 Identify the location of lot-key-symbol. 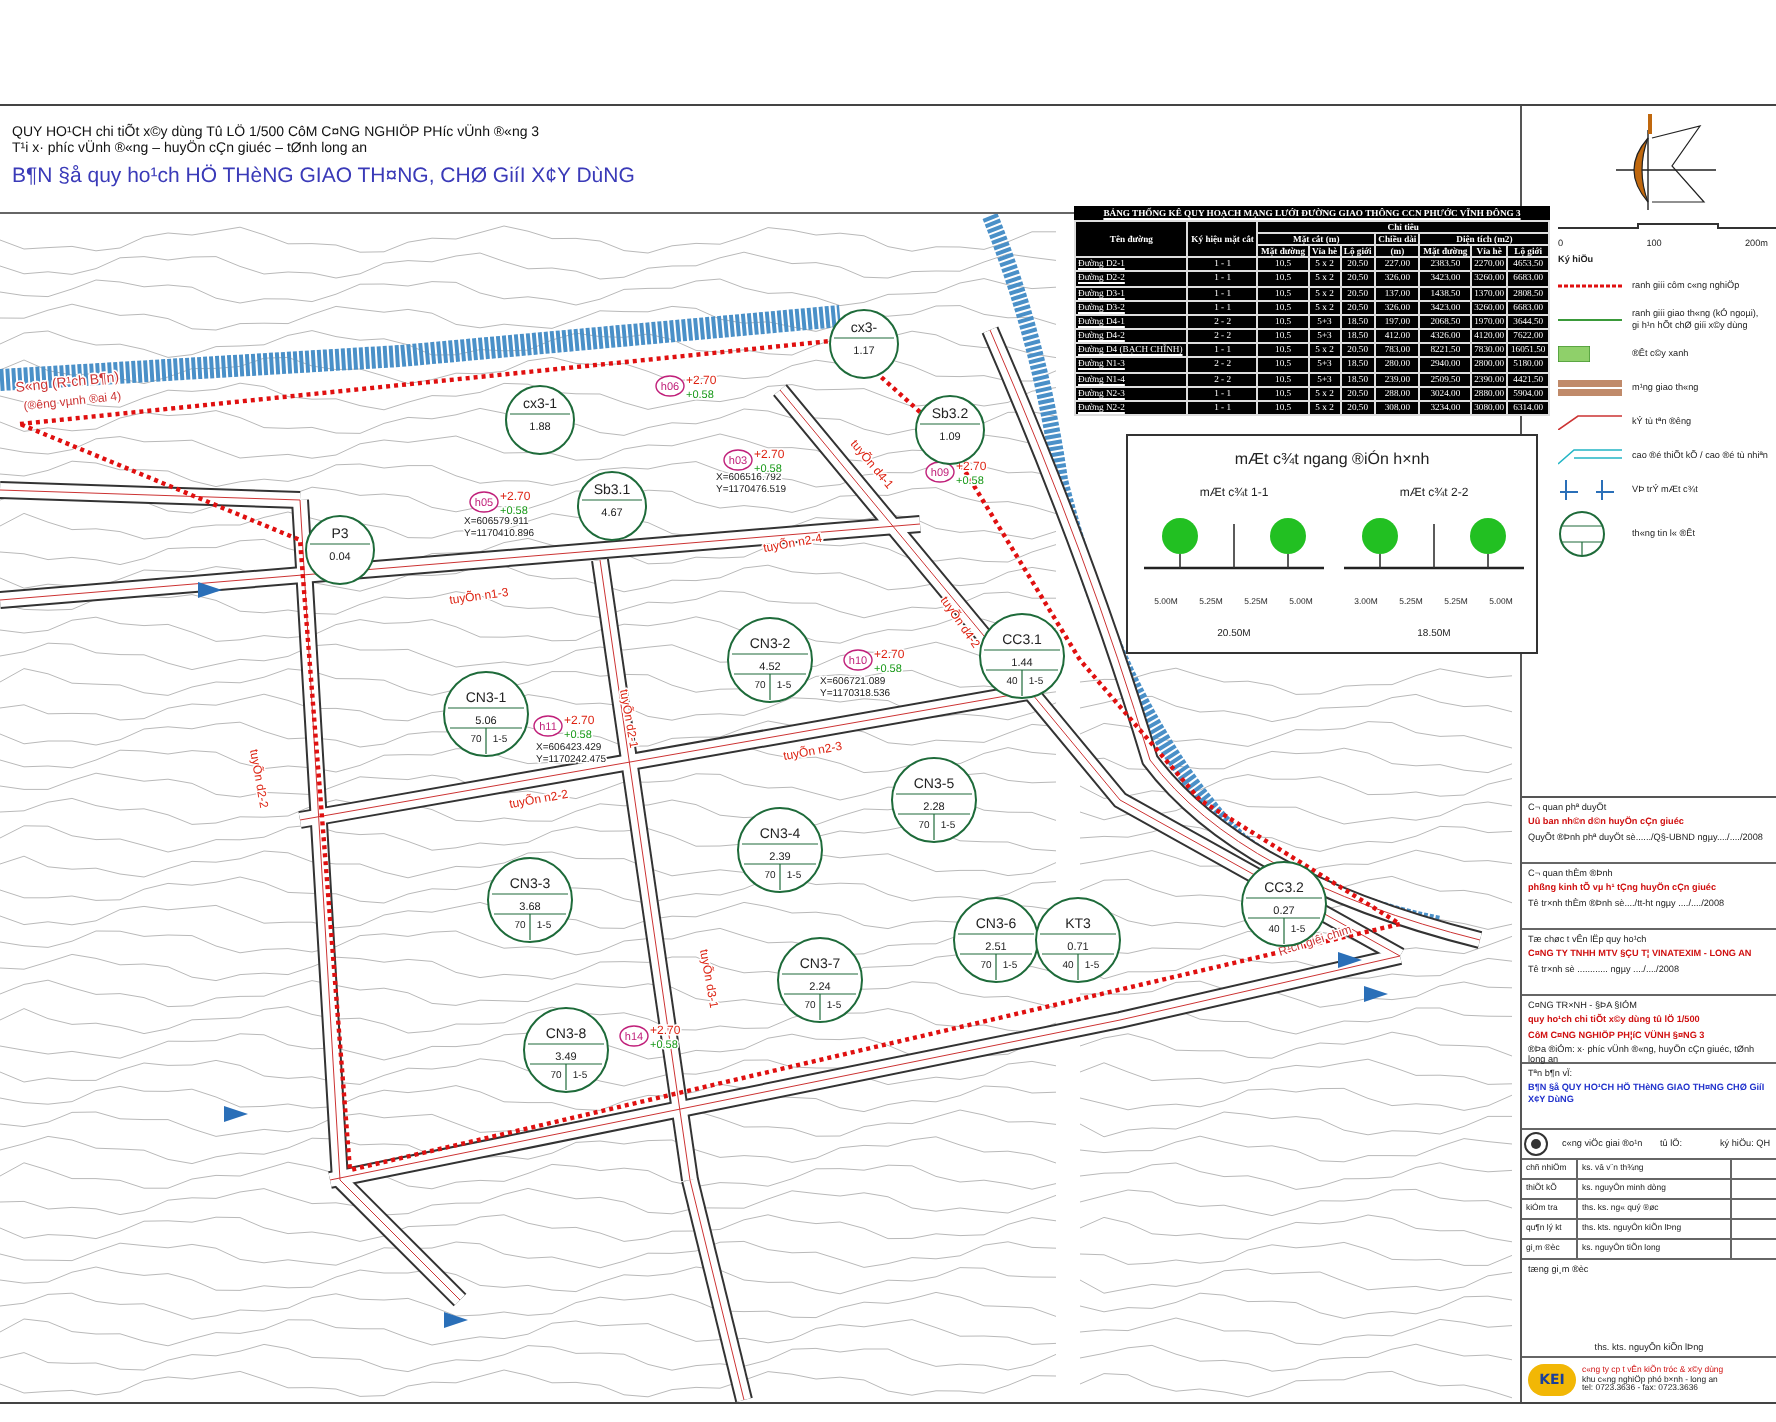
(1582, 533).